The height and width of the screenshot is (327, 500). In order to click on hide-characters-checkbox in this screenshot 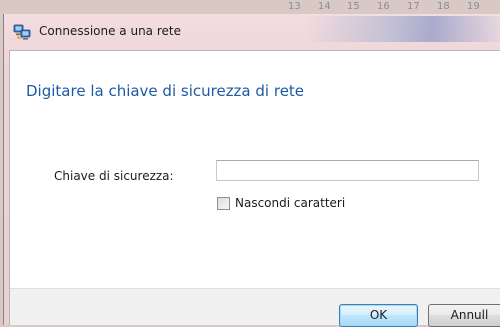, I will do `click(223, 203)`.